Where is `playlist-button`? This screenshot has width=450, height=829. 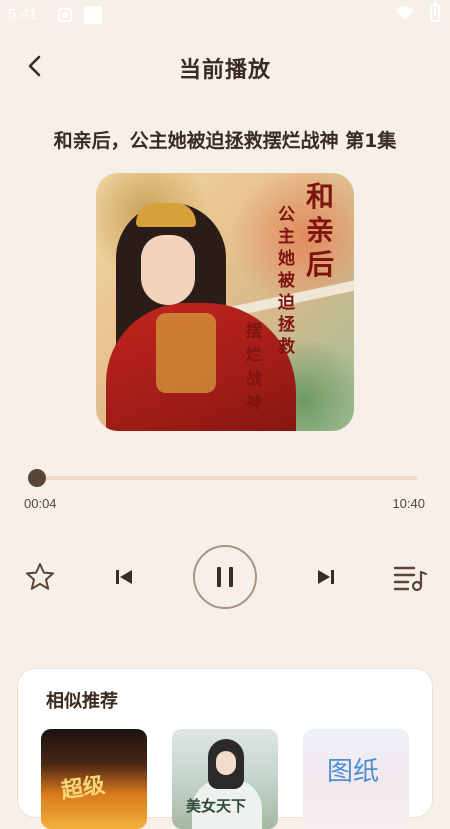
playlist-button is located at coordinates (410, 577).